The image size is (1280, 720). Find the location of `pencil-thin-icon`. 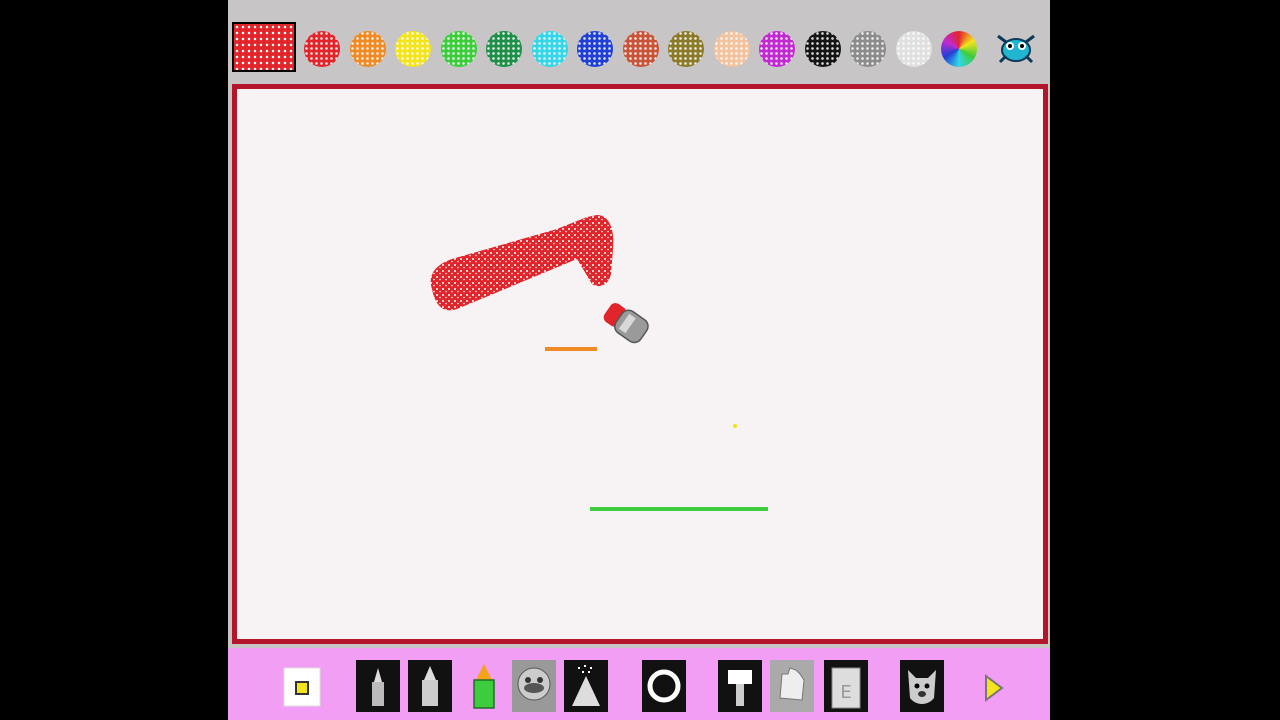

pencil-thin-icon is located at coordinates (378, 686).